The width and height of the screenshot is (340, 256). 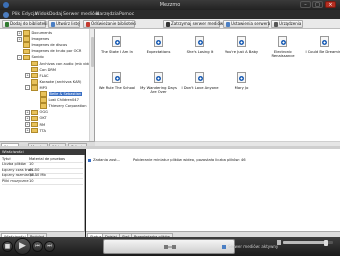 I want to click on properties-header: Właściwości, so click(x=42, y=152).